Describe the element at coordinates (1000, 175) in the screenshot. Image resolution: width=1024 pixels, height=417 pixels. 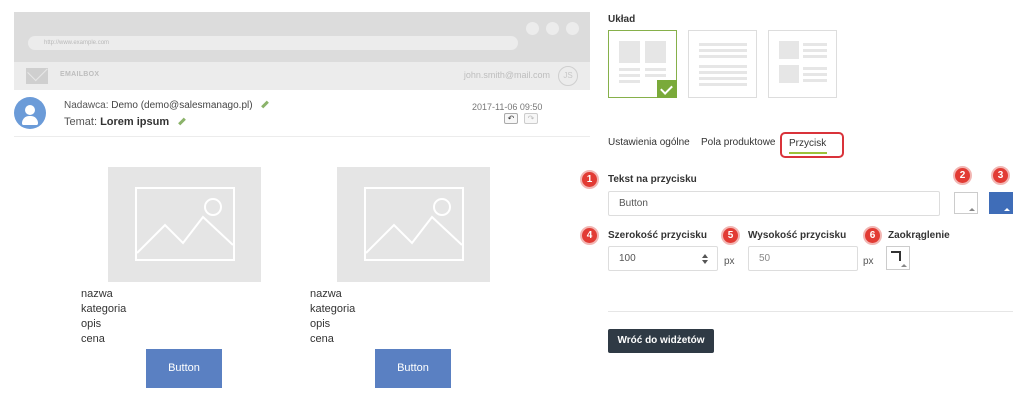
I see `step-badge: 3` at that location.